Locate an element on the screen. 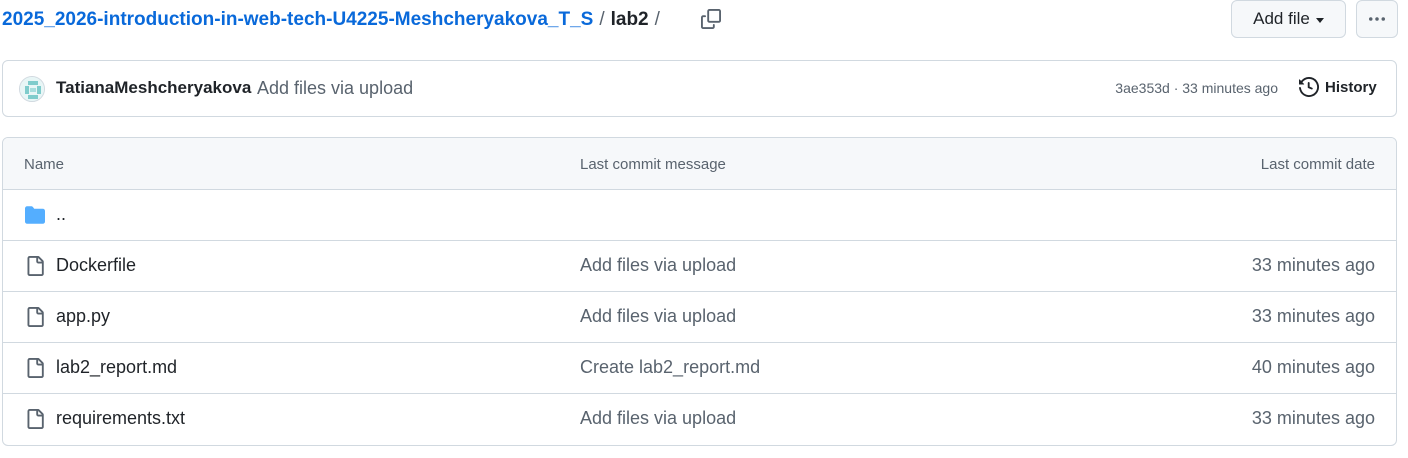  column-header-date: Last commit date is located at coordinates (1317, 164).